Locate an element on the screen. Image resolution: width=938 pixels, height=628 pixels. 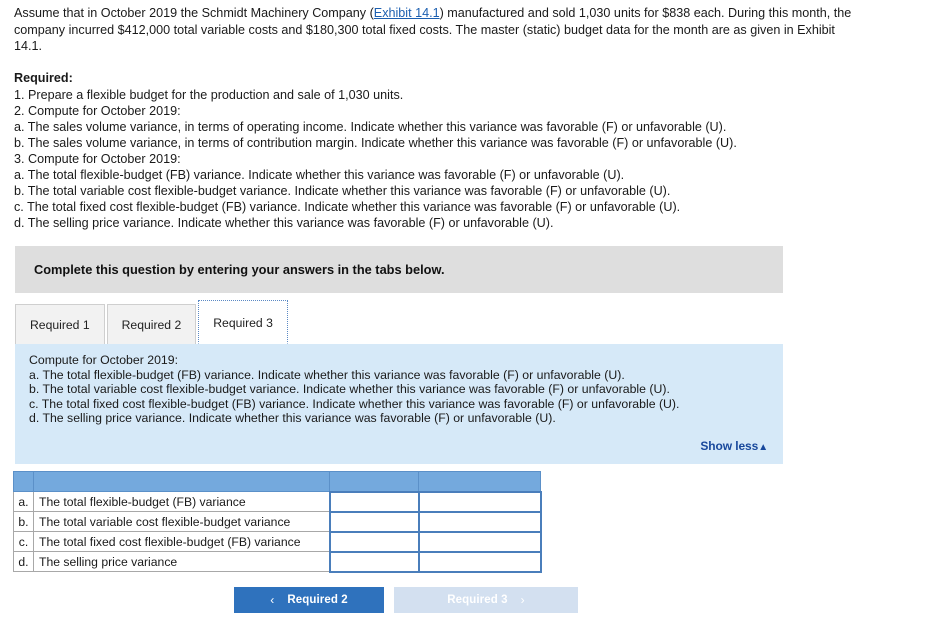
tab-required-2: Required 2 is located at coordinates (151, 324).